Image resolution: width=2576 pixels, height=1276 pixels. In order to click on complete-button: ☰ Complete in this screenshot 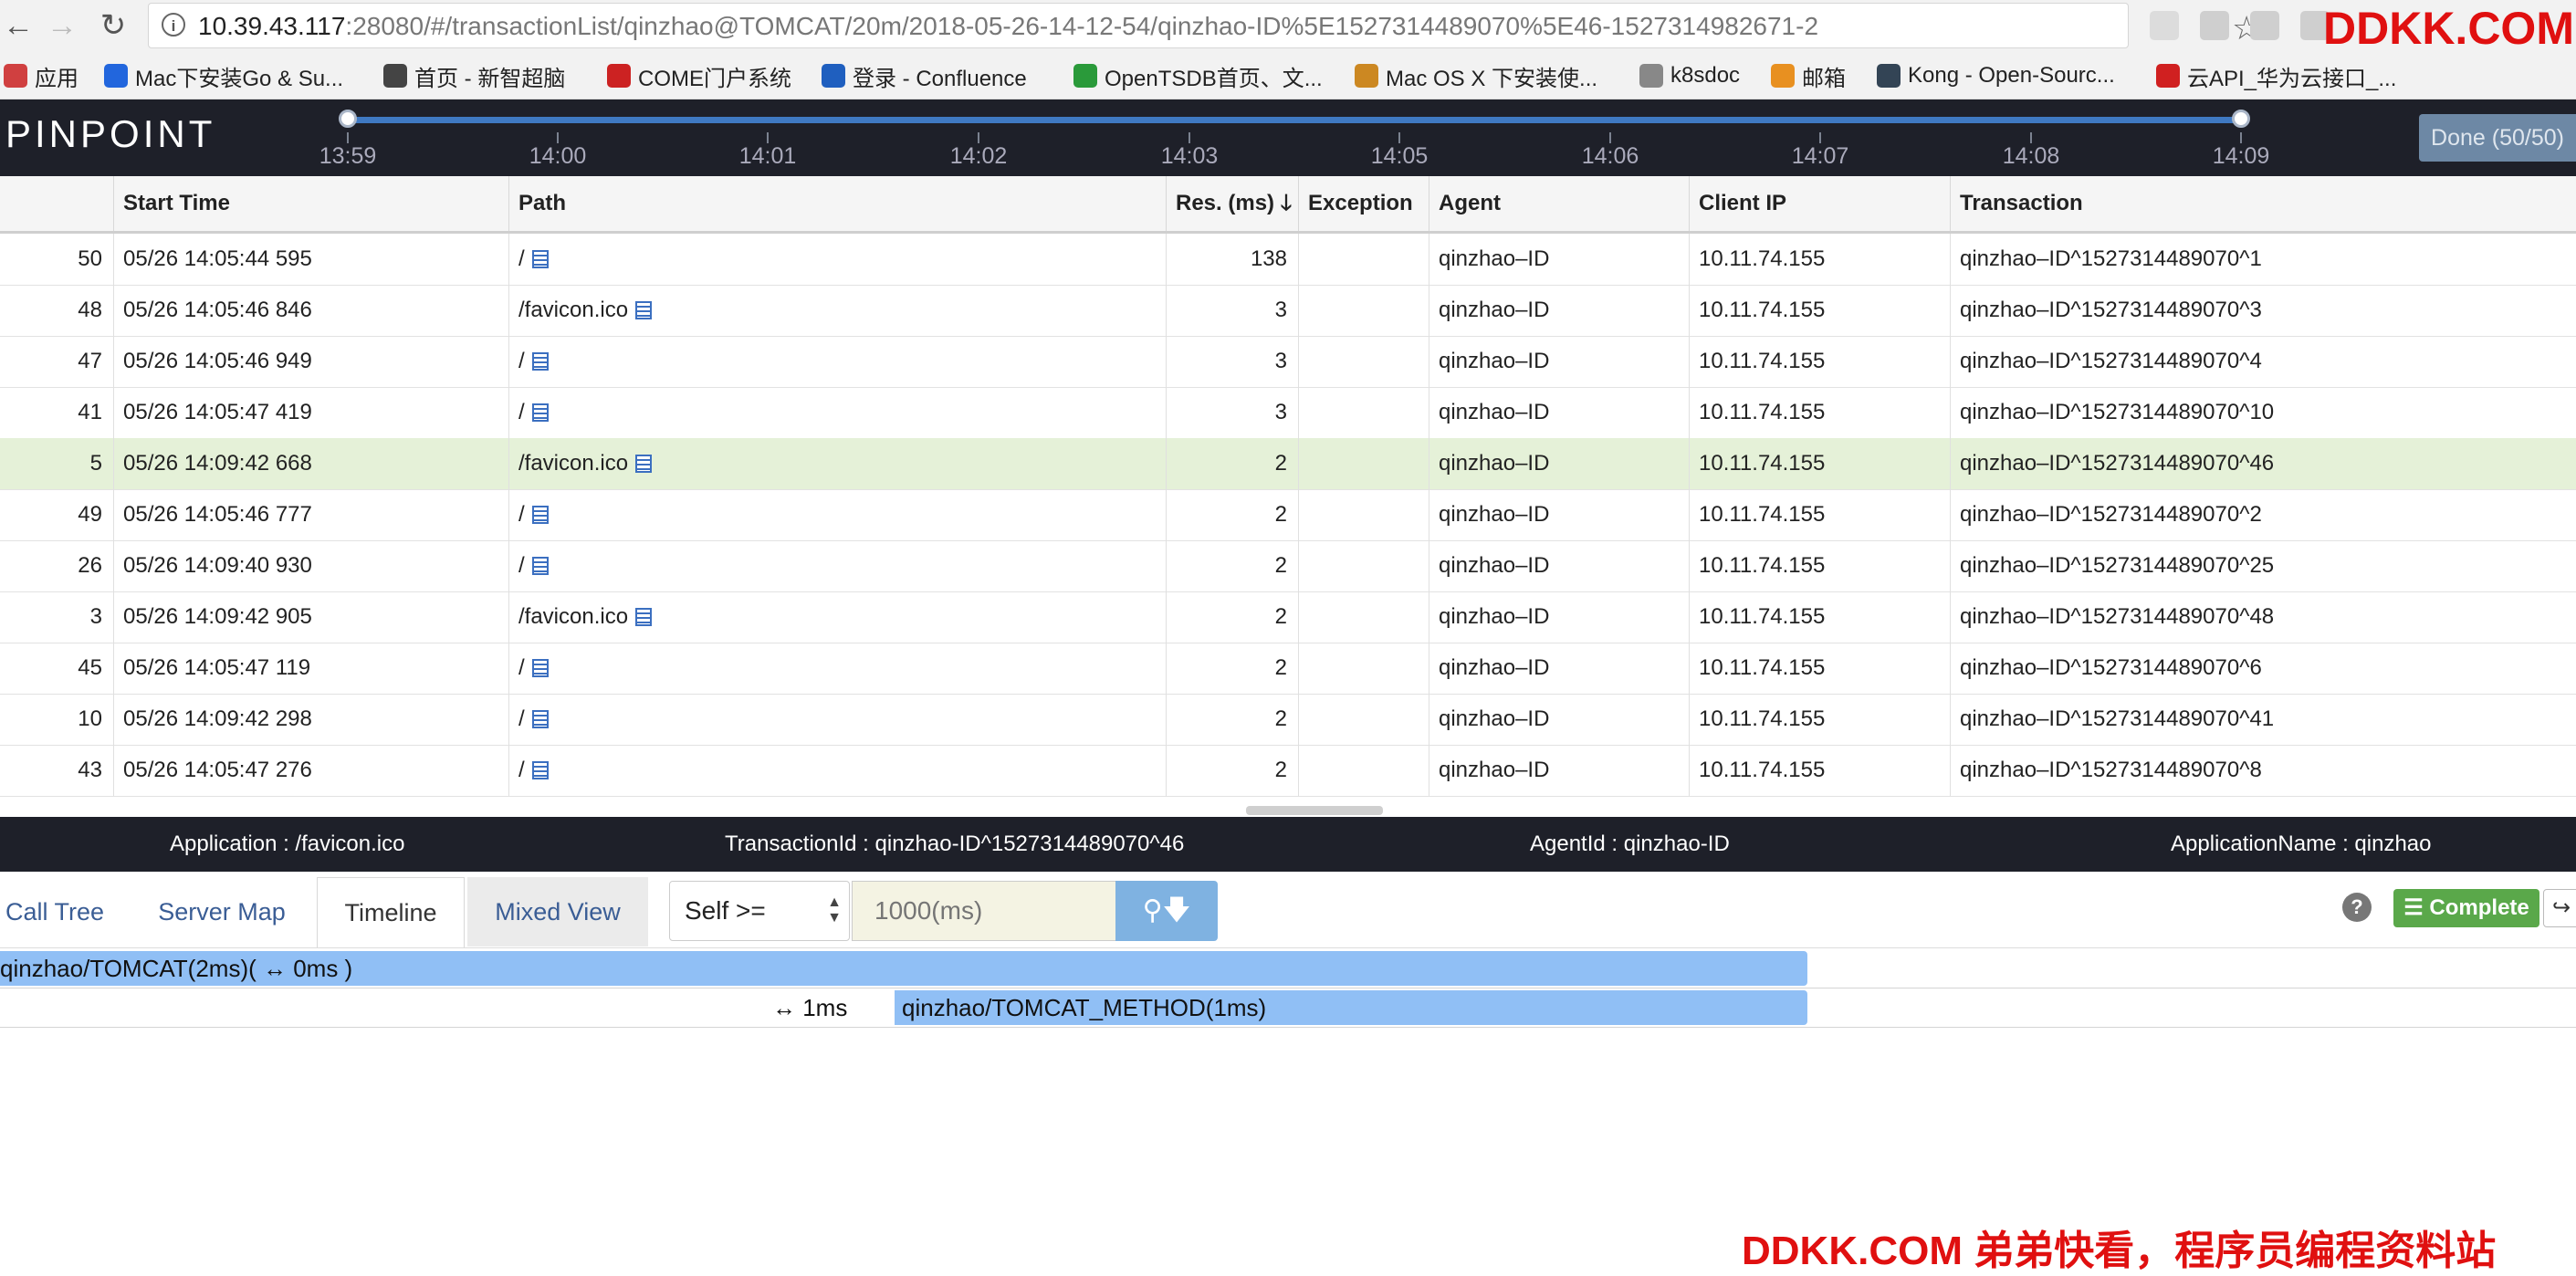, I will do `click(2466, 908)`.